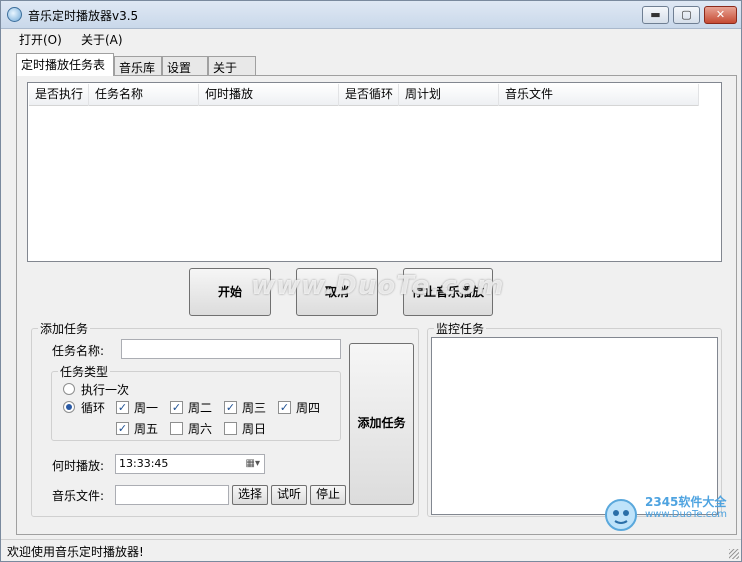 The height and width of the screenshot is (562, 742). What do you see at coordinates (289, 495) in the screenshot?
I see `preview-button: 试听` at bounding box center [289, 495].